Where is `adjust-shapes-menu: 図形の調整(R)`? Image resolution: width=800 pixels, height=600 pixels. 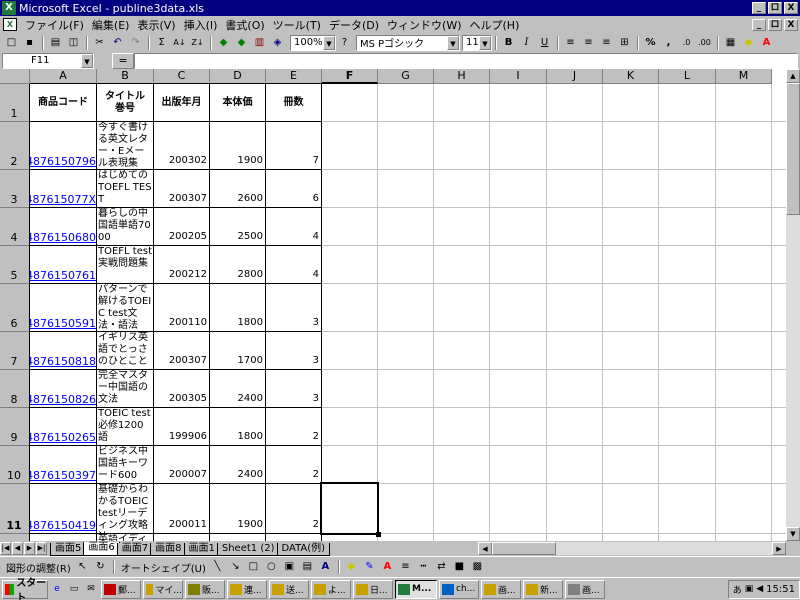 adjust-shapes-menu: 図形の調整(R) is located at coordinates (38, 567).